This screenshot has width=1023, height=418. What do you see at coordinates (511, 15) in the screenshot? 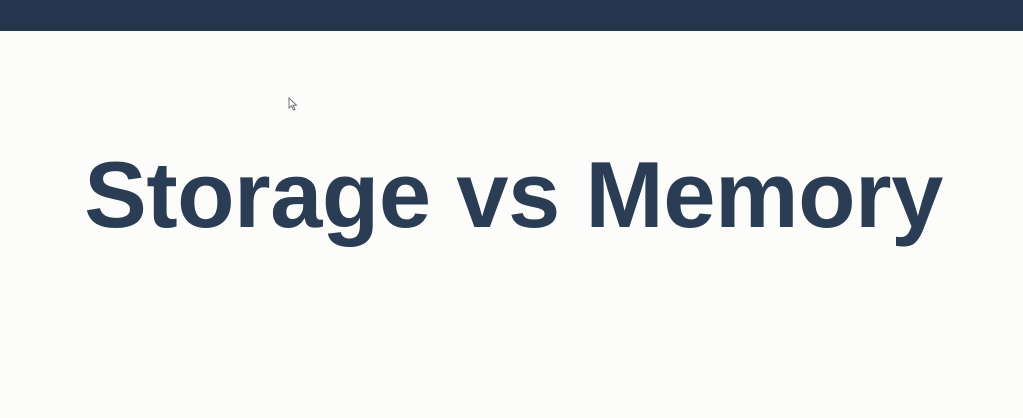
I see `top-bar` at bounding box center [511, 15].